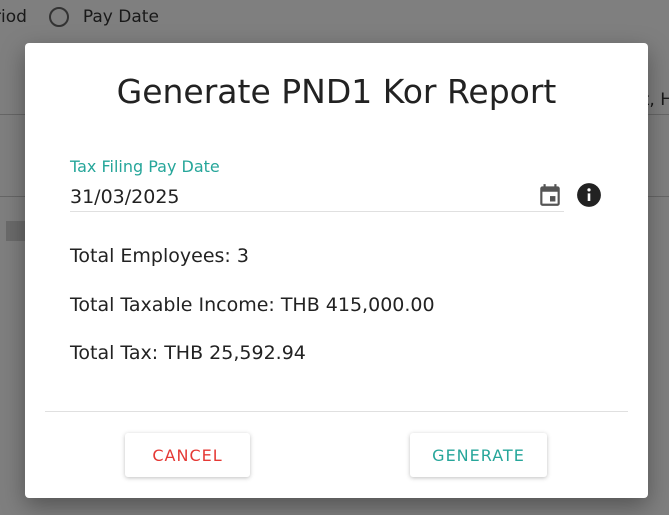  Describe the element at coordinates (187, 455) in the screenshot. I see `cancel-button: CANCEL` at that location.